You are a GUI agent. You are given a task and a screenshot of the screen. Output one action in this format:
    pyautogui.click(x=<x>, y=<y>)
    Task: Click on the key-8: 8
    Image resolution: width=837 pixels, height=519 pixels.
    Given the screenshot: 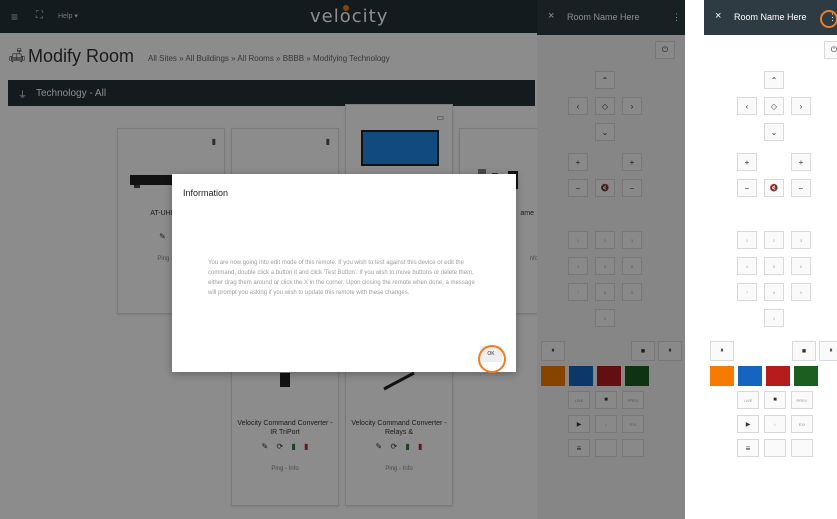 What is the action you would take?
    pyautogui.click(x=774, y=292)
    